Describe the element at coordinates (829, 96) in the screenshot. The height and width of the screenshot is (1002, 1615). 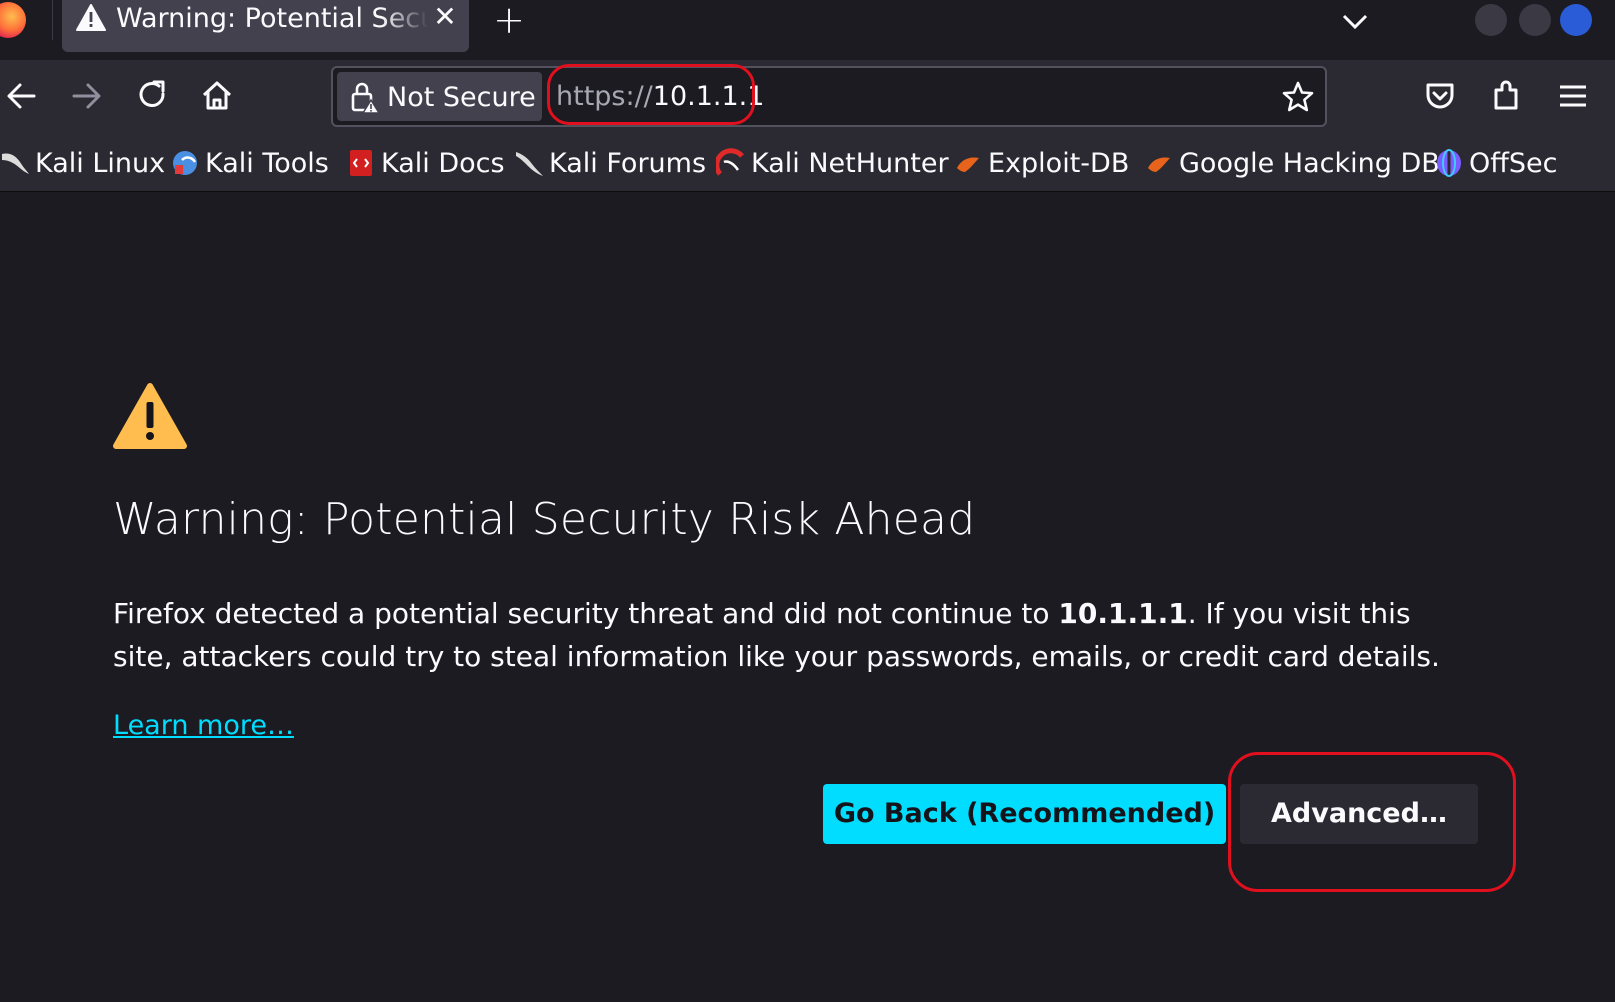
I see `url-bar: Not Secure https://10.1.1.1` at that location.